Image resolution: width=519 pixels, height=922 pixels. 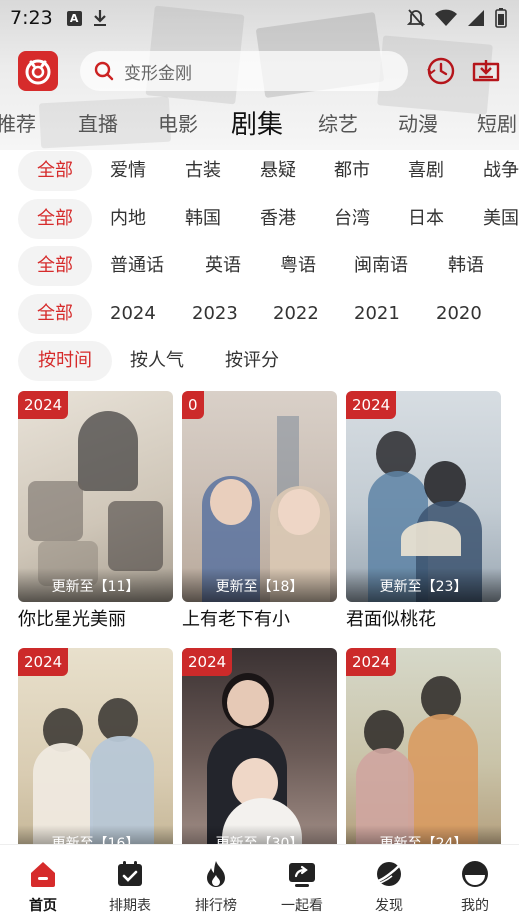 What do you see at coordinates (43, 906) in the screenshot?
I see `nav-label: 首页` at bounding box center [43, 906].